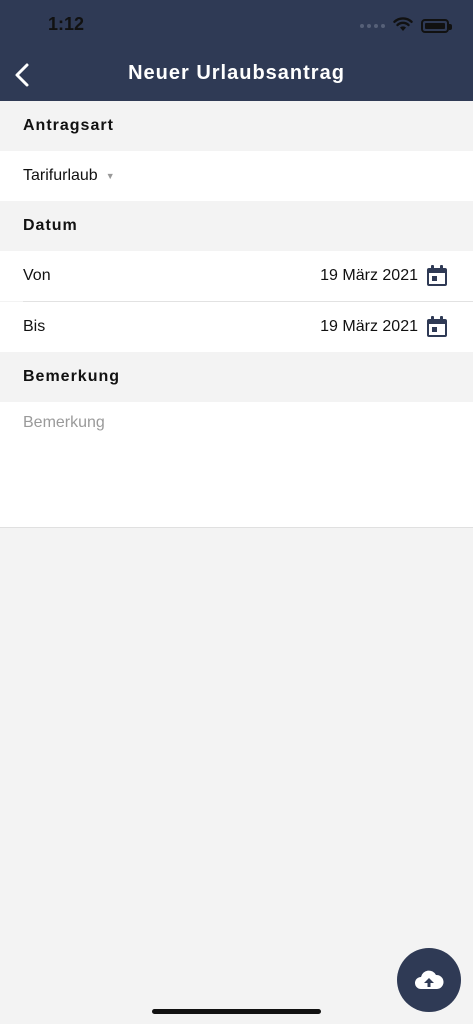 This screenshot has height=1024, width=473. I want to click on date-to-value: 19 März 2021, so click(369, 326).